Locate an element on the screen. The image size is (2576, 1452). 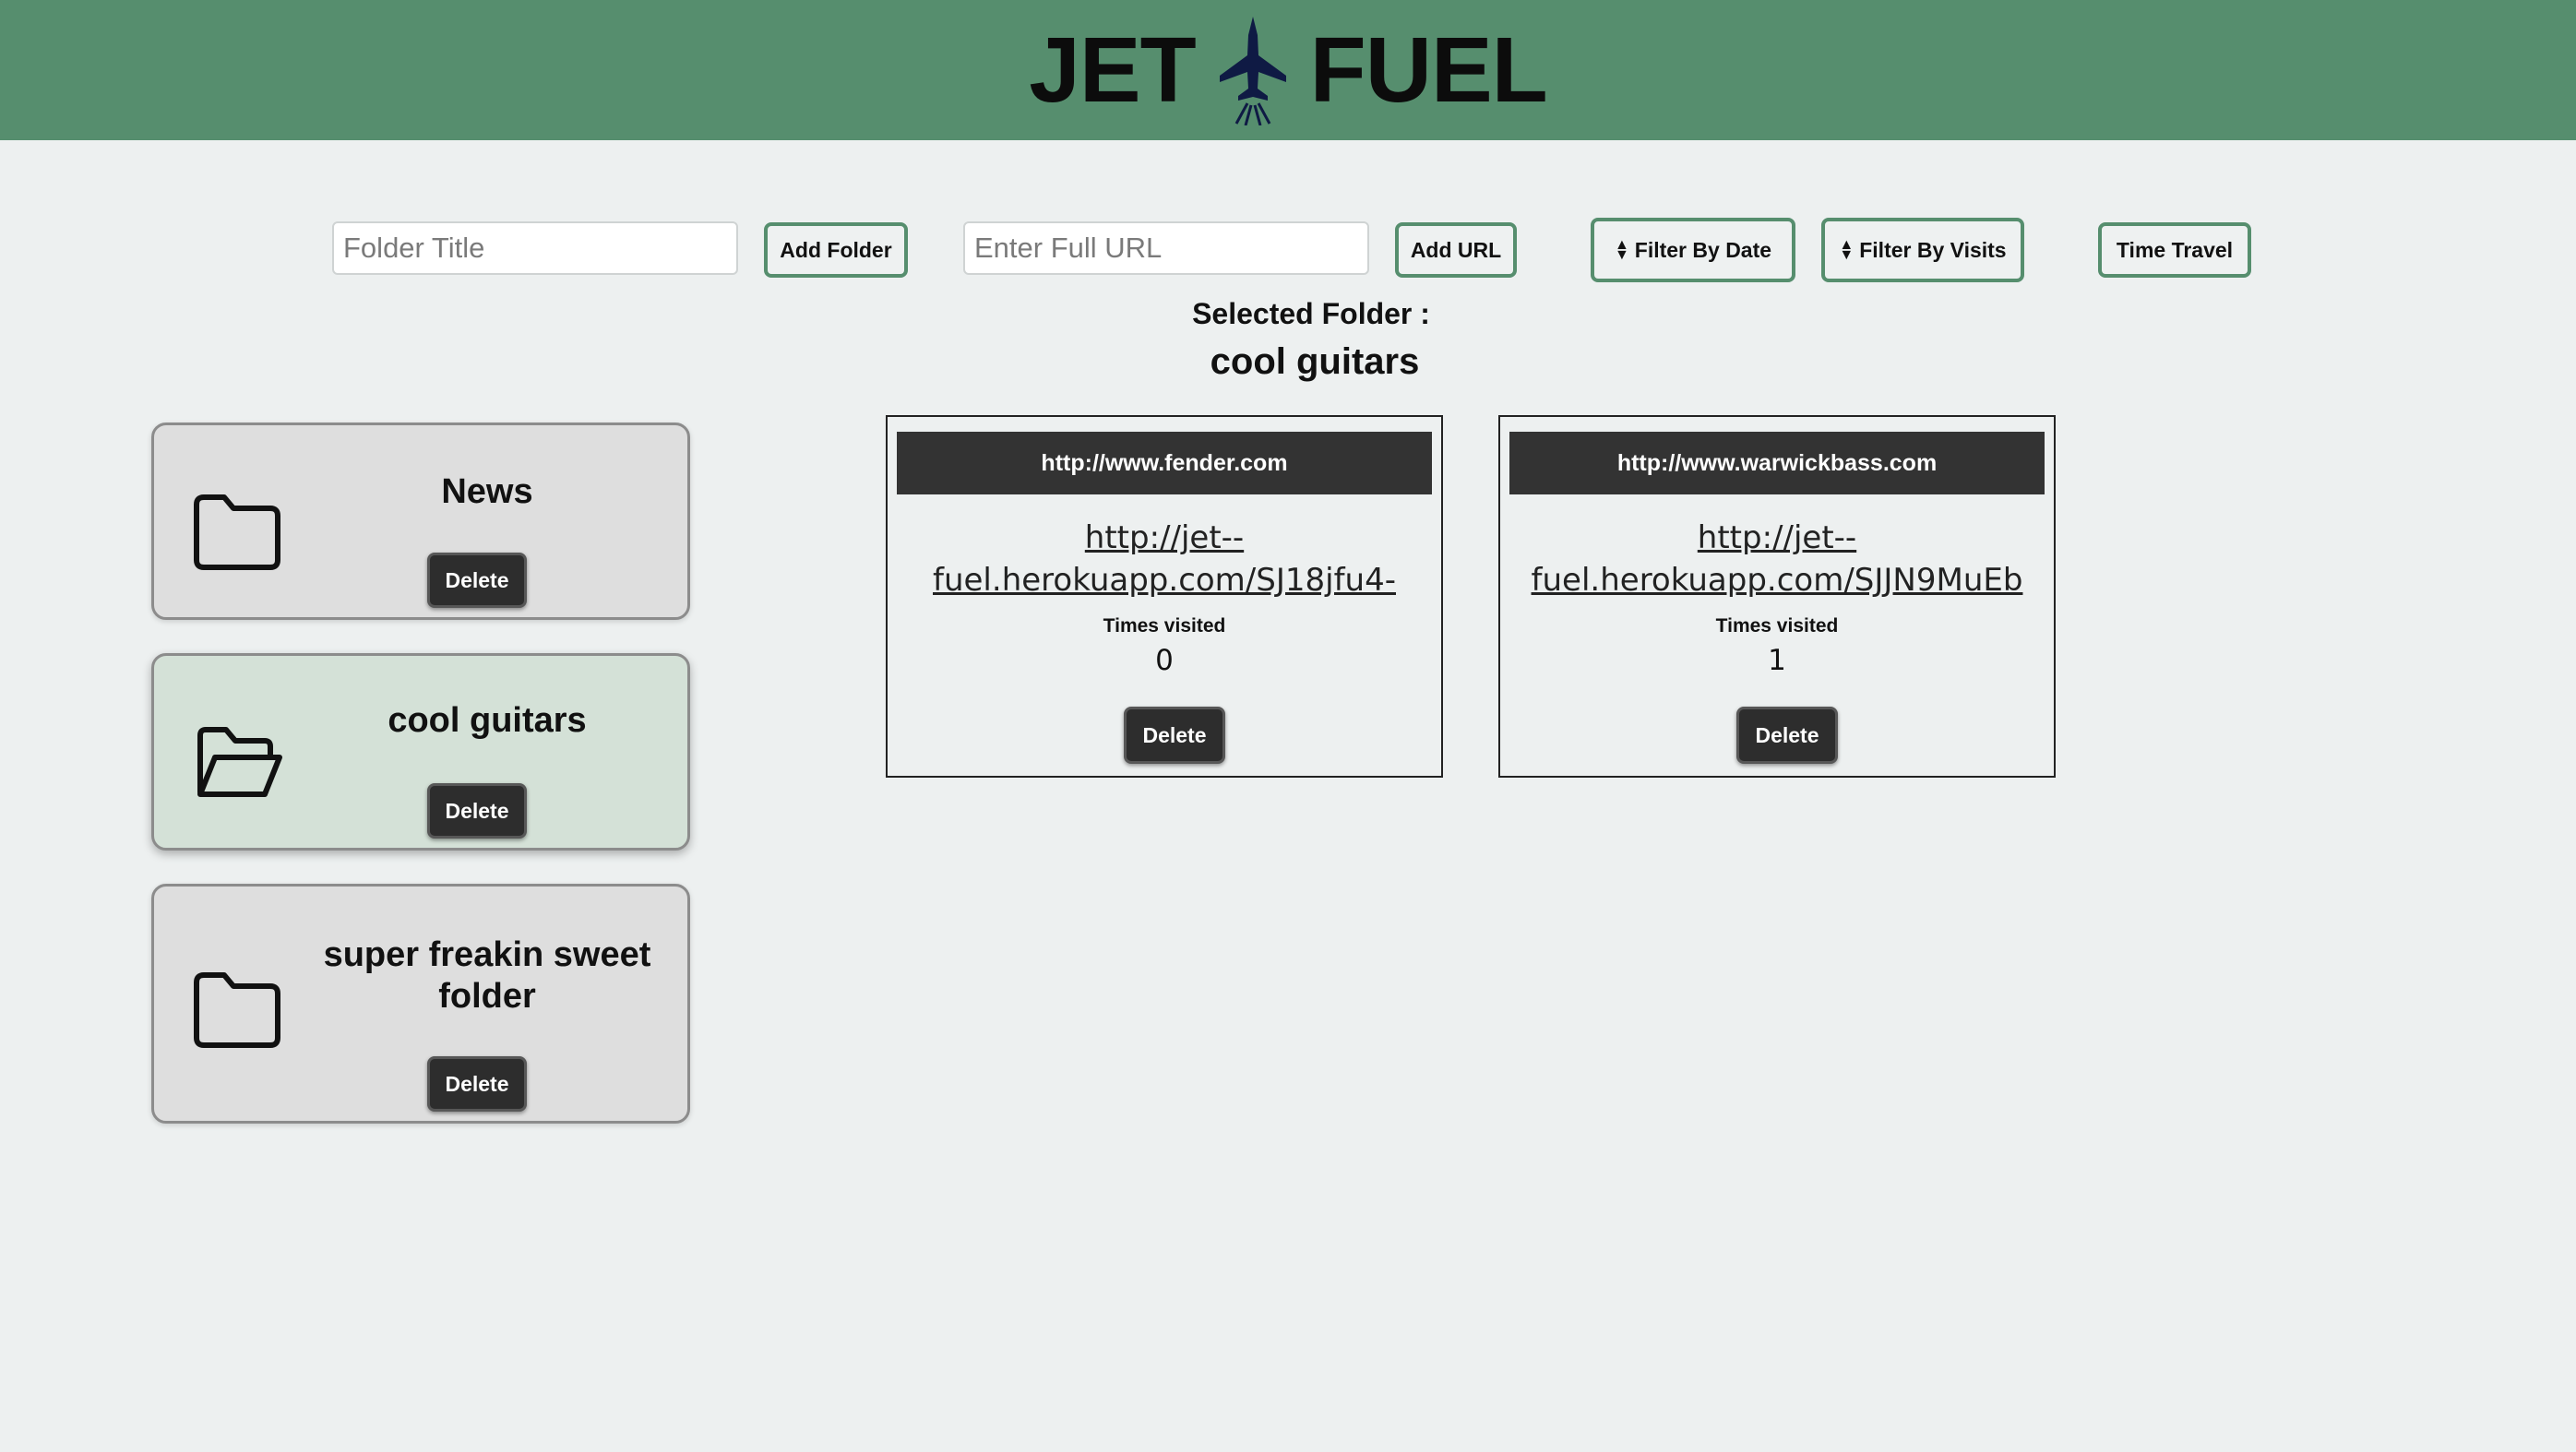
filter-by-date-button: ▲ ▼ Filter By Date is located at coordinates (1693, 250).